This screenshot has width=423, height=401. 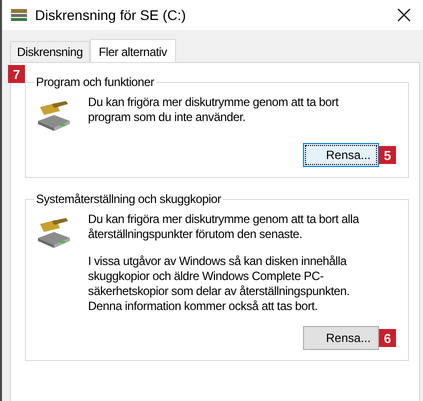 I want to click on window-title: Diskrensning för SE (C:), so click(x=111, y=15).